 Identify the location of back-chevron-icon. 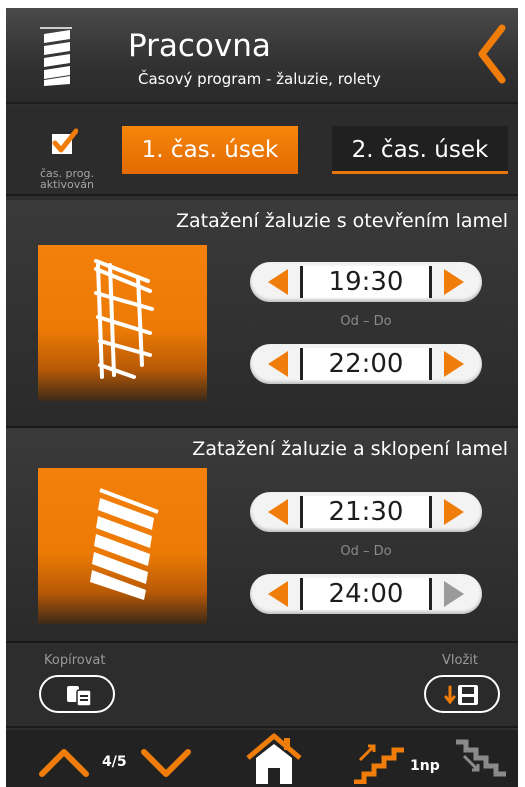
(492, 54).